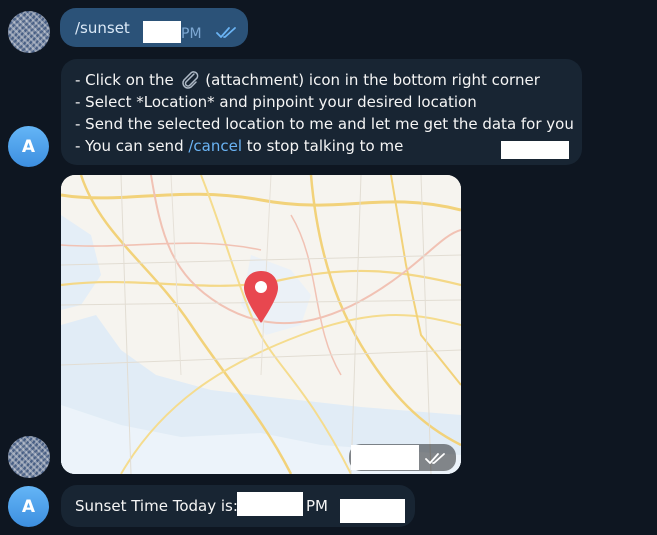 This screenshot has height=535, width=657. Describe the element at coordinates (156, 506) in the screenshot. I see `sunset-reply-label: Sunset Time Today is:` at that location.